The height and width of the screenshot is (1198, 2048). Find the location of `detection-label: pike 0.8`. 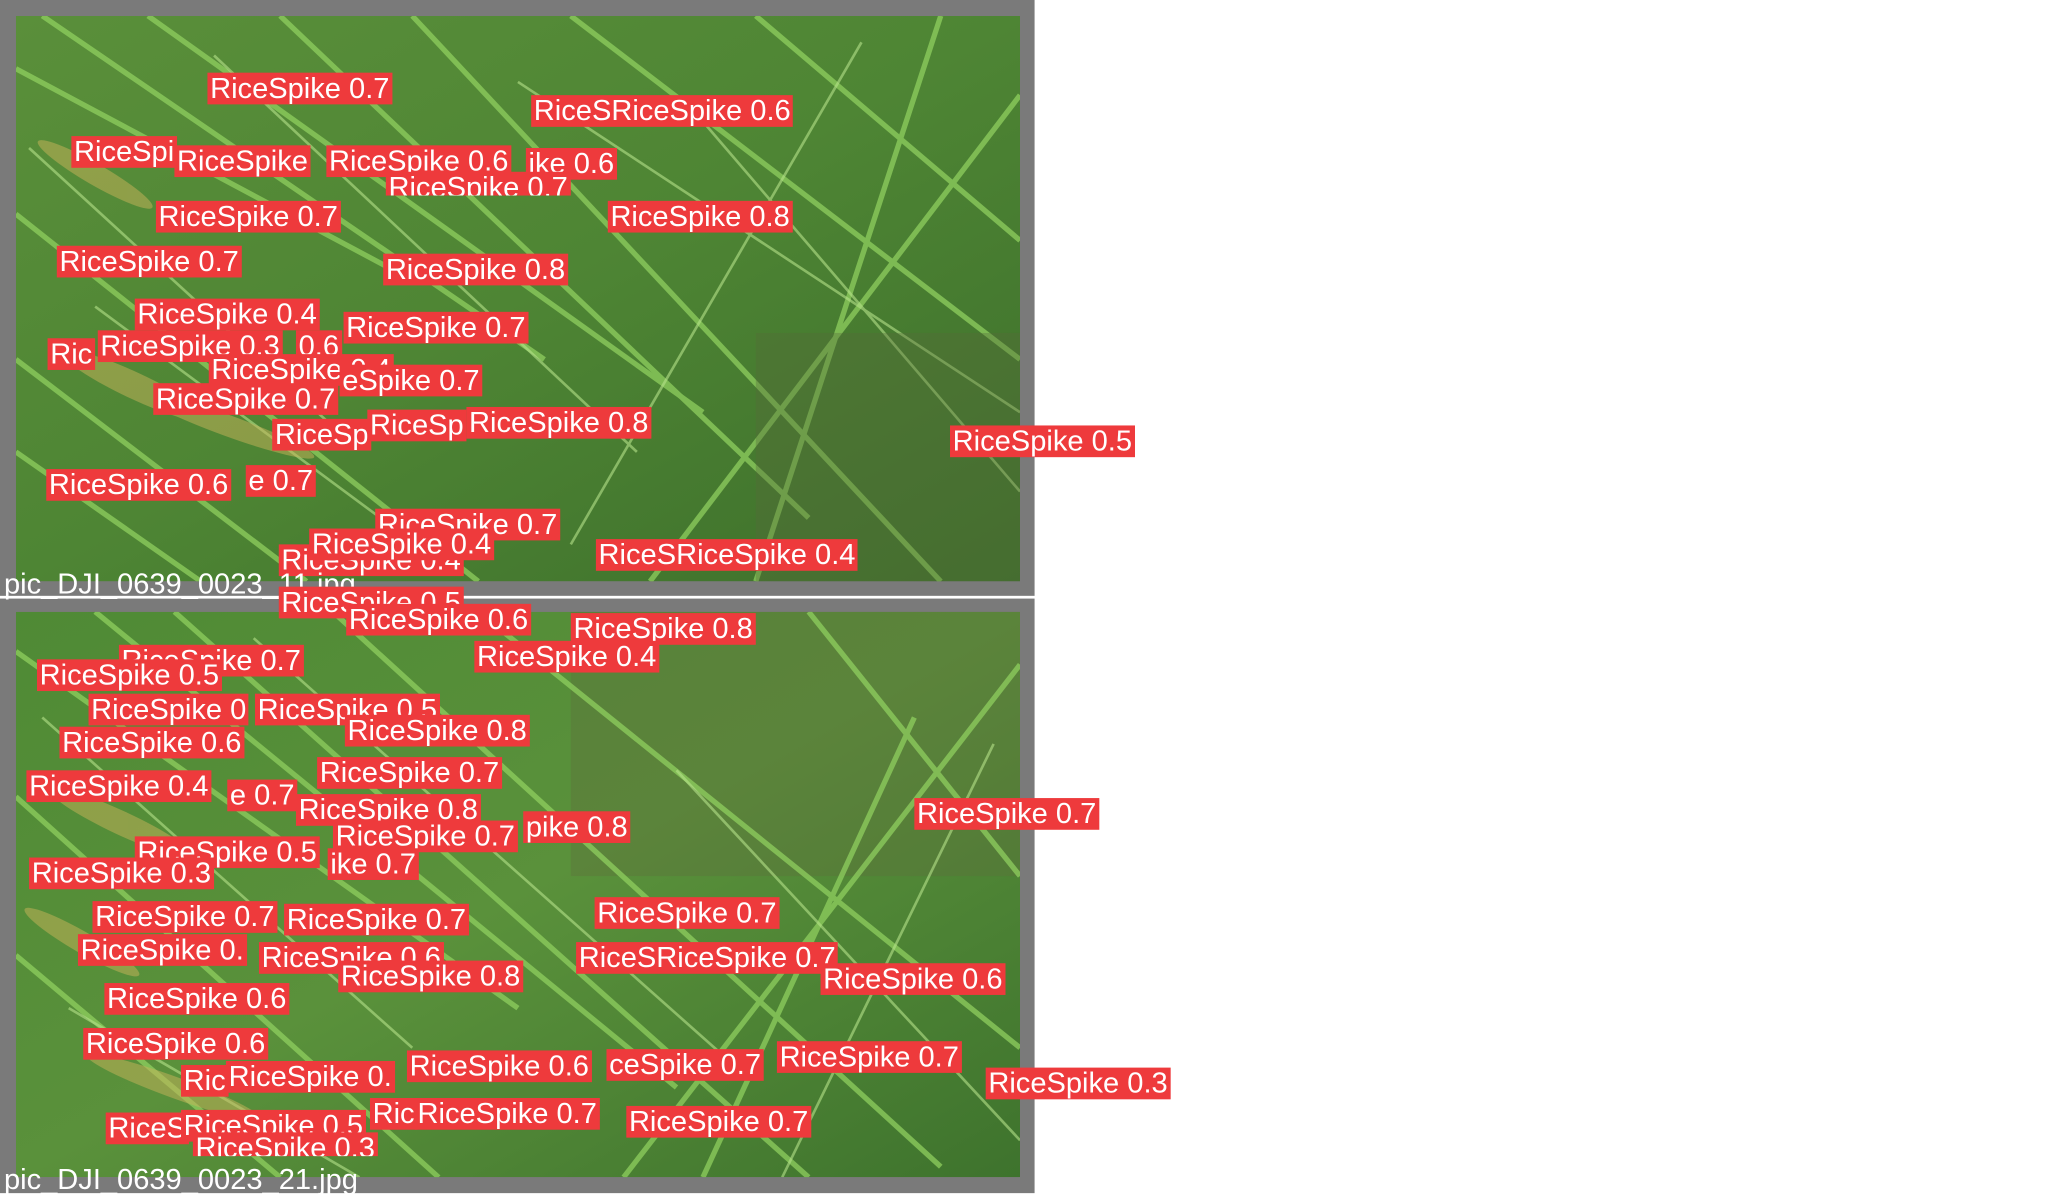

detection-label: pike 0.8 is located at coordinates (577, 827).